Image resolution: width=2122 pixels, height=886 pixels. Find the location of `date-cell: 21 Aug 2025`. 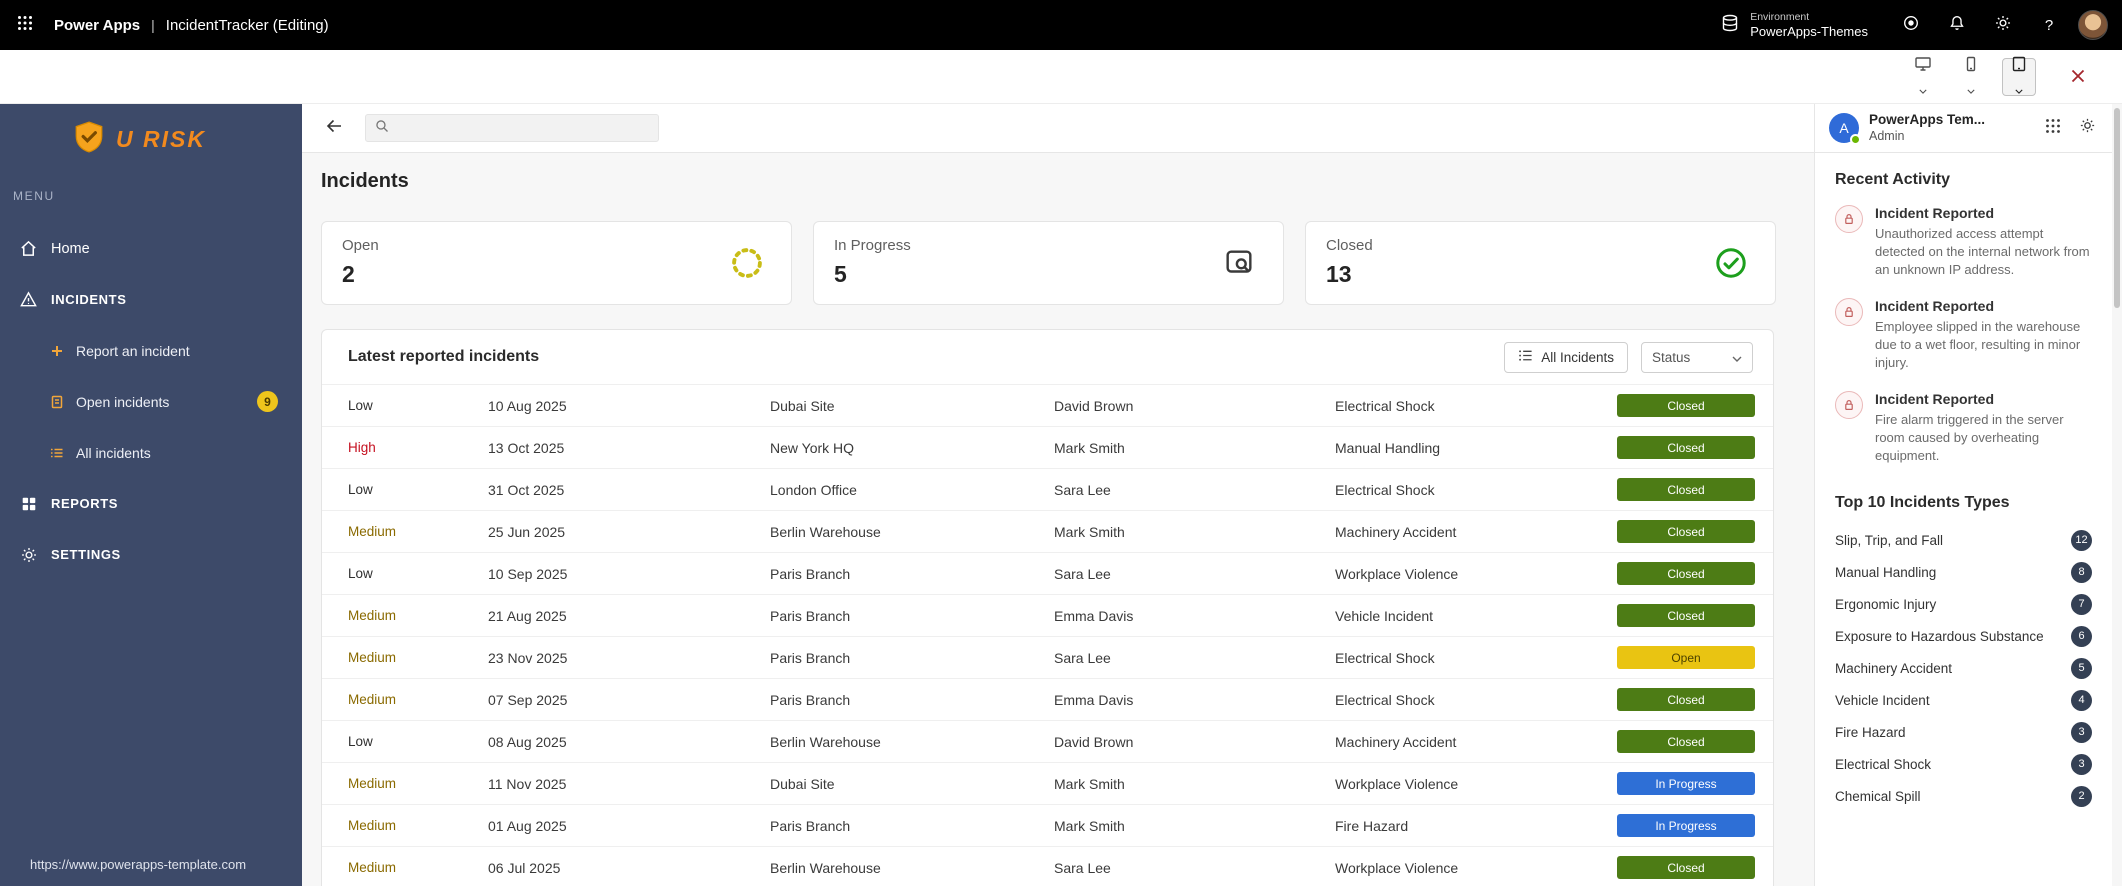

date-cell: 21 Aug 2025 is located at coordinates (527, 615).